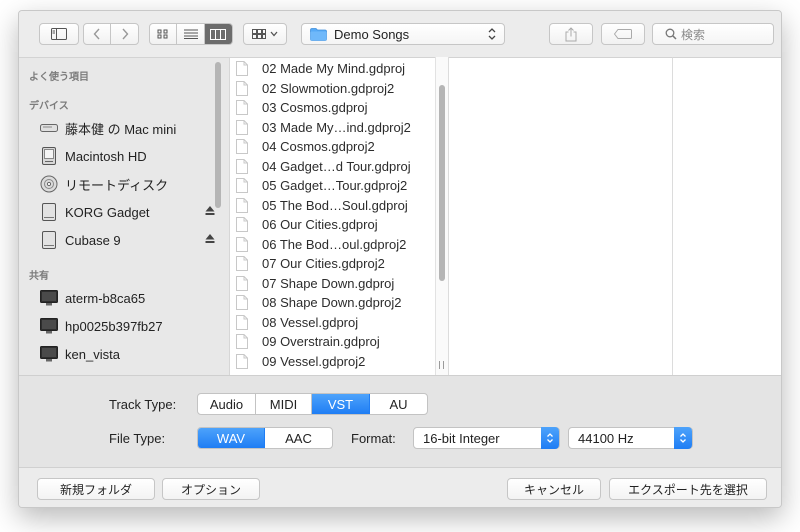 This screenshot has height=532, width=800. What do you see at coordinates (683, 438) in the screenshot?
I see `popup-arrows-icon` at bounding box center [683, 438].